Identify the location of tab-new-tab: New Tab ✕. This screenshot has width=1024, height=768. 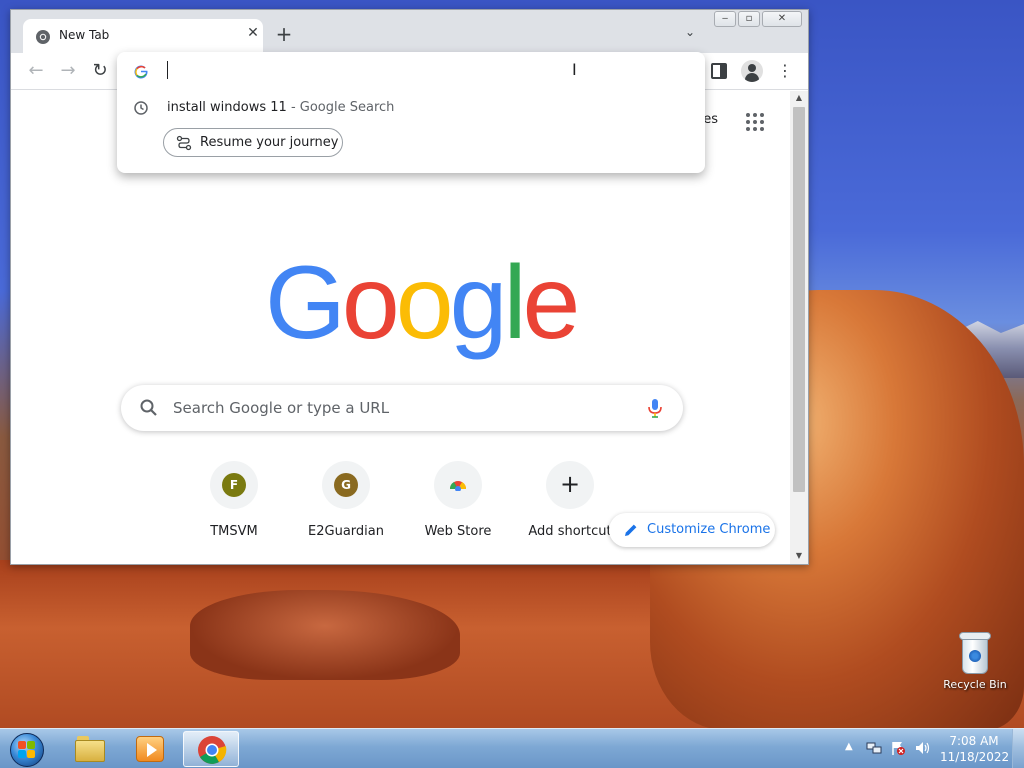
(143, 36).